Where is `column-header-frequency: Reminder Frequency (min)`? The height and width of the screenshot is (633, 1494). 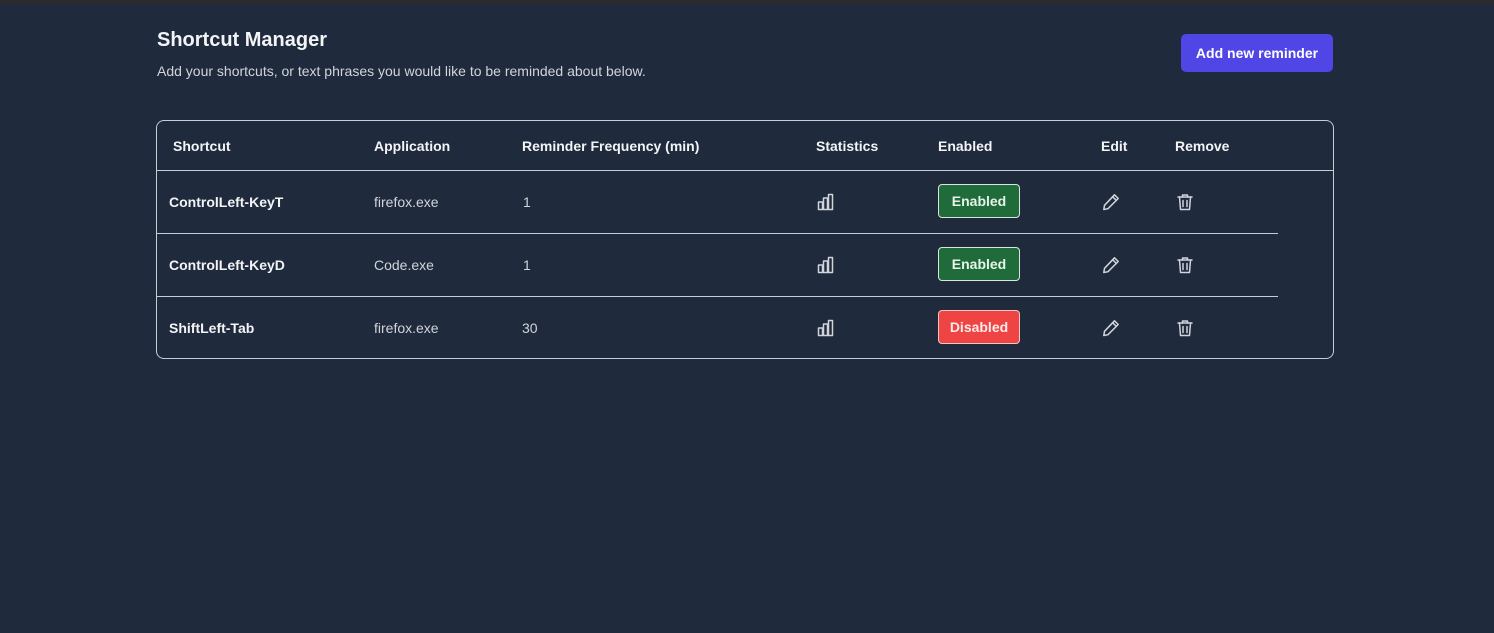 column-header-frequency: Reminder Frequency (min) is located at coordinates (611, 146).